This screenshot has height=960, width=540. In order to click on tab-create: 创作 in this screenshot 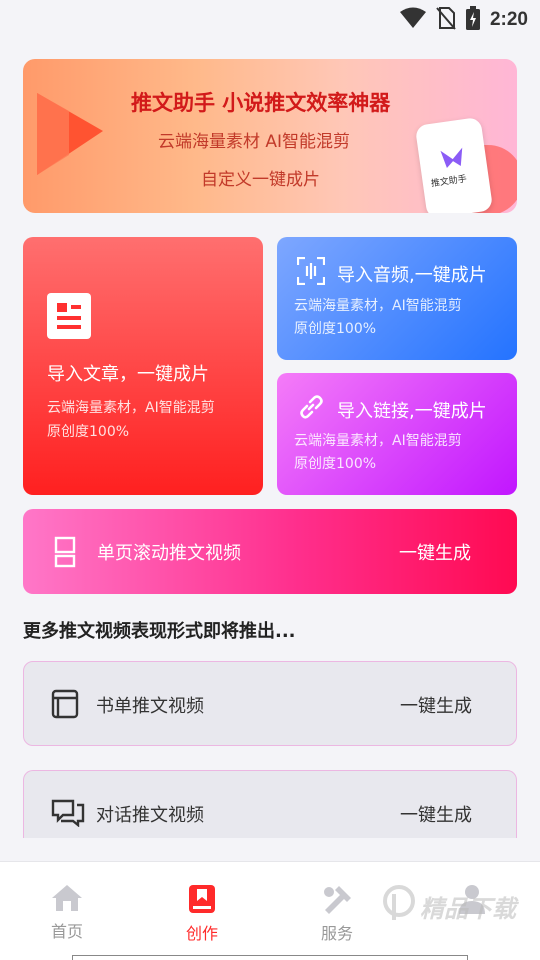, I will do `click(202, 914)`.